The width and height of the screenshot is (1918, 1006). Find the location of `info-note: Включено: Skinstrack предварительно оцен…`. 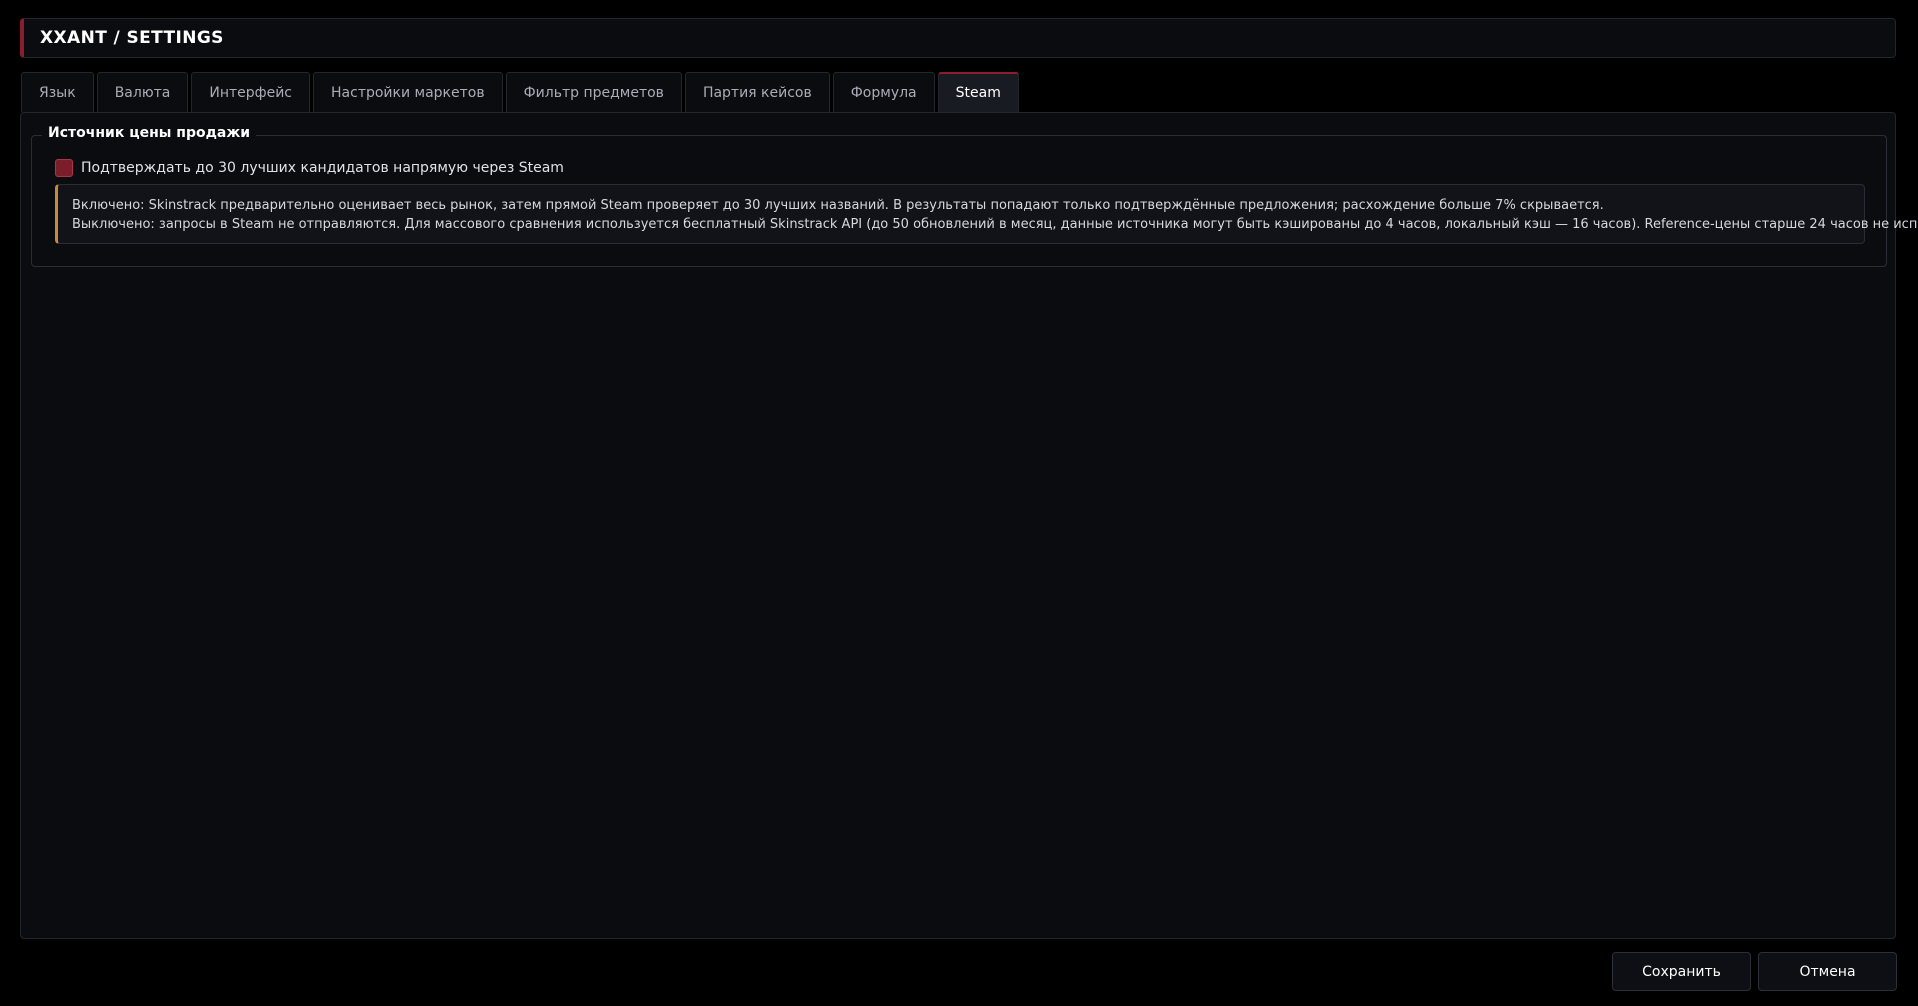

info-note: Включено: Skinstrack предварительно оцен… is located at coordinates (986, 214).